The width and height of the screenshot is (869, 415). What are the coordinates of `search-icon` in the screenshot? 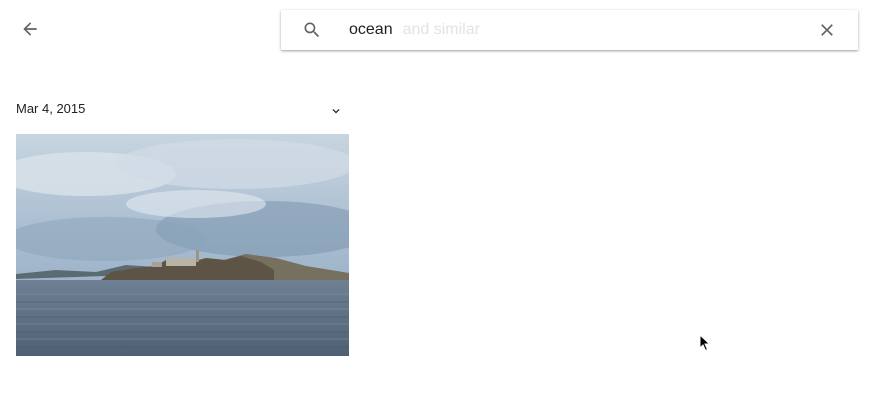 It's located at (312, 30).